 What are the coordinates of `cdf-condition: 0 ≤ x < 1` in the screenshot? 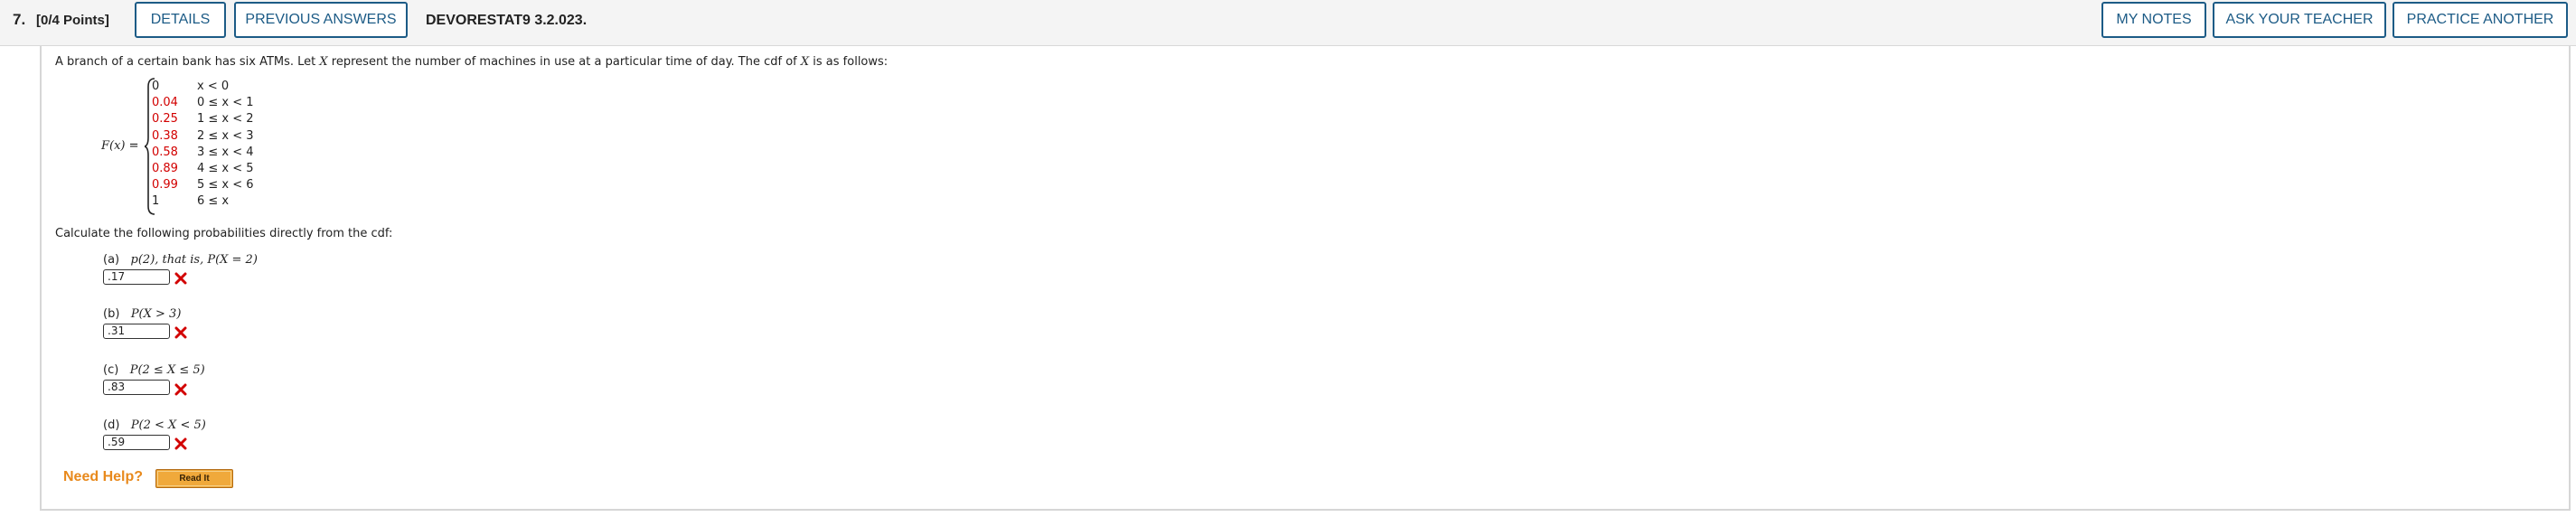 It's located at (226, 103).